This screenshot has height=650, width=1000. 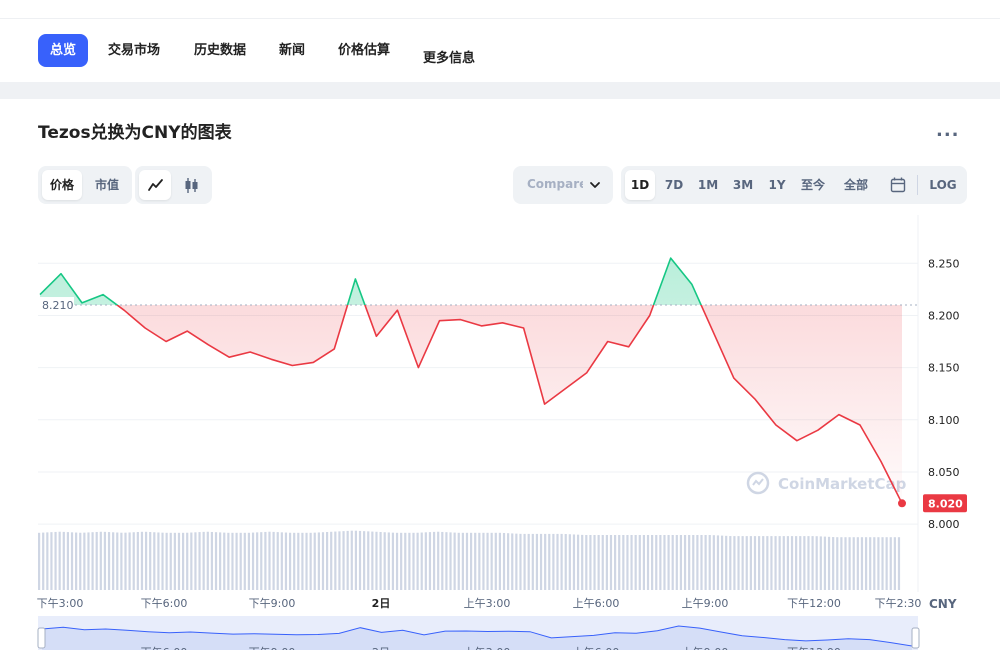 I want to click on range-1y-button: 1Y, so click(x=777, y=185).